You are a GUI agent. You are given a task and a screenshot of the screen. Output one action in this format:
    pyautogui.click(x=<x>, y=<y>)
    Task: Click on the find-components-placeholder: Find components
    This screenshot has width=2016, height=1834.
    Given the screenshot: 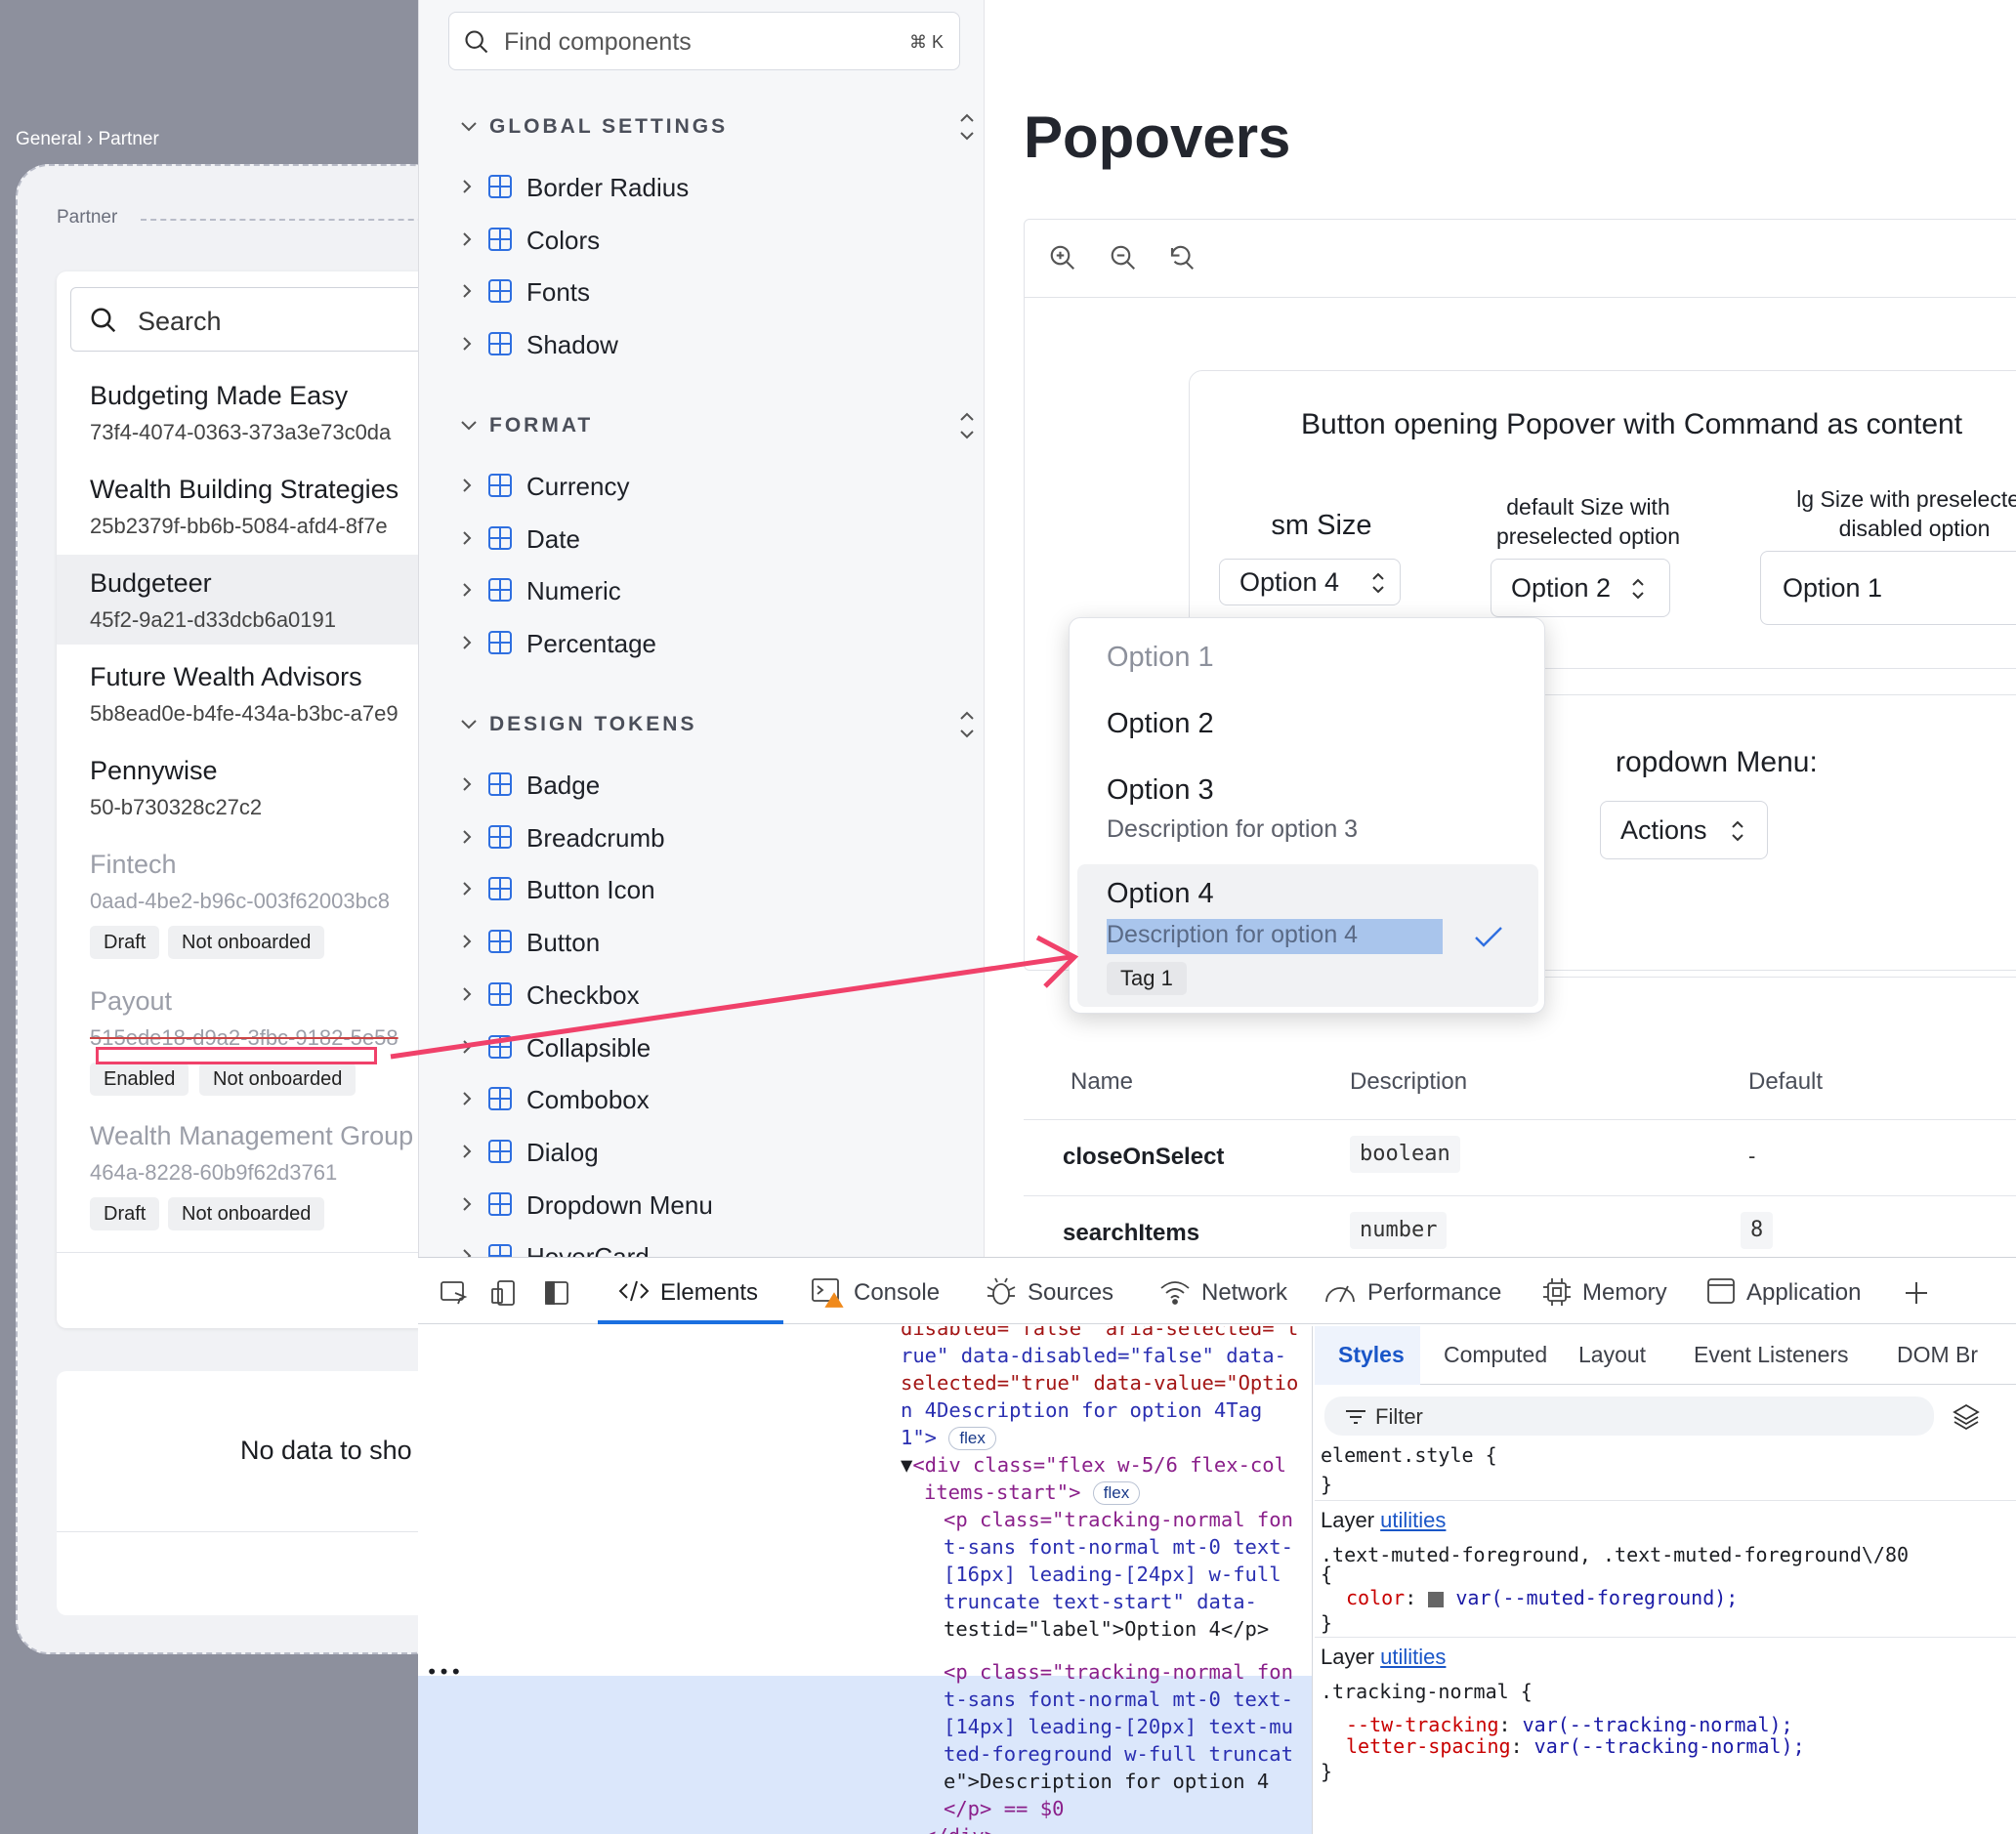 What is the action you would take?
    pyautogui.click(x=598, y=42)
    